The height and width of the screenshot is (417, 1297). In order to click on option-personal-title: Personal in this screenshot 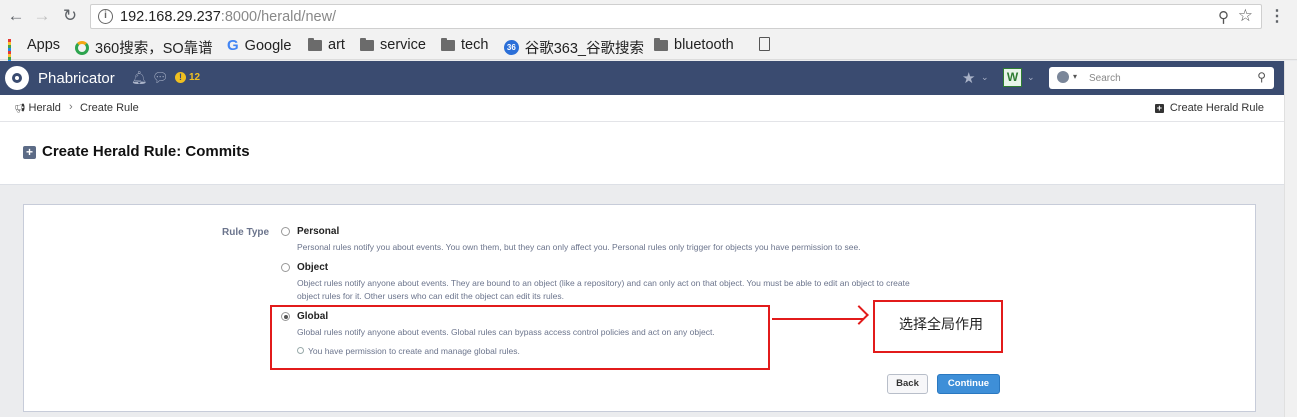, I will do `click(318, 231)`.